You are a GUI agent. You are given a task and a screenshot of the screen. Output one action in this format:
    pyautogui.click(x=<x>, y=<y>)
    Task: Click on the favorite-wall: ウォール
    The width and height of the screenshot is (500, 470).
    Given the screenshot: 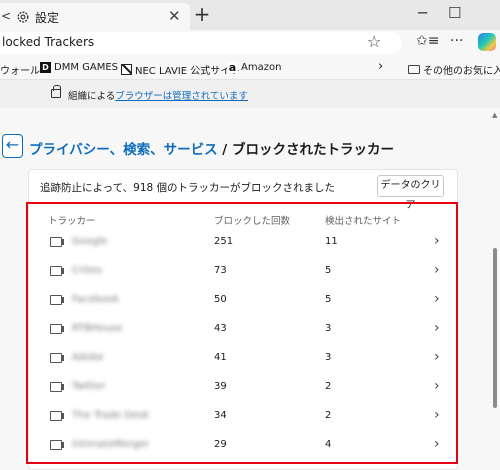 What is the action you would take?
    pyautogui.click(x=20, y=69)
    